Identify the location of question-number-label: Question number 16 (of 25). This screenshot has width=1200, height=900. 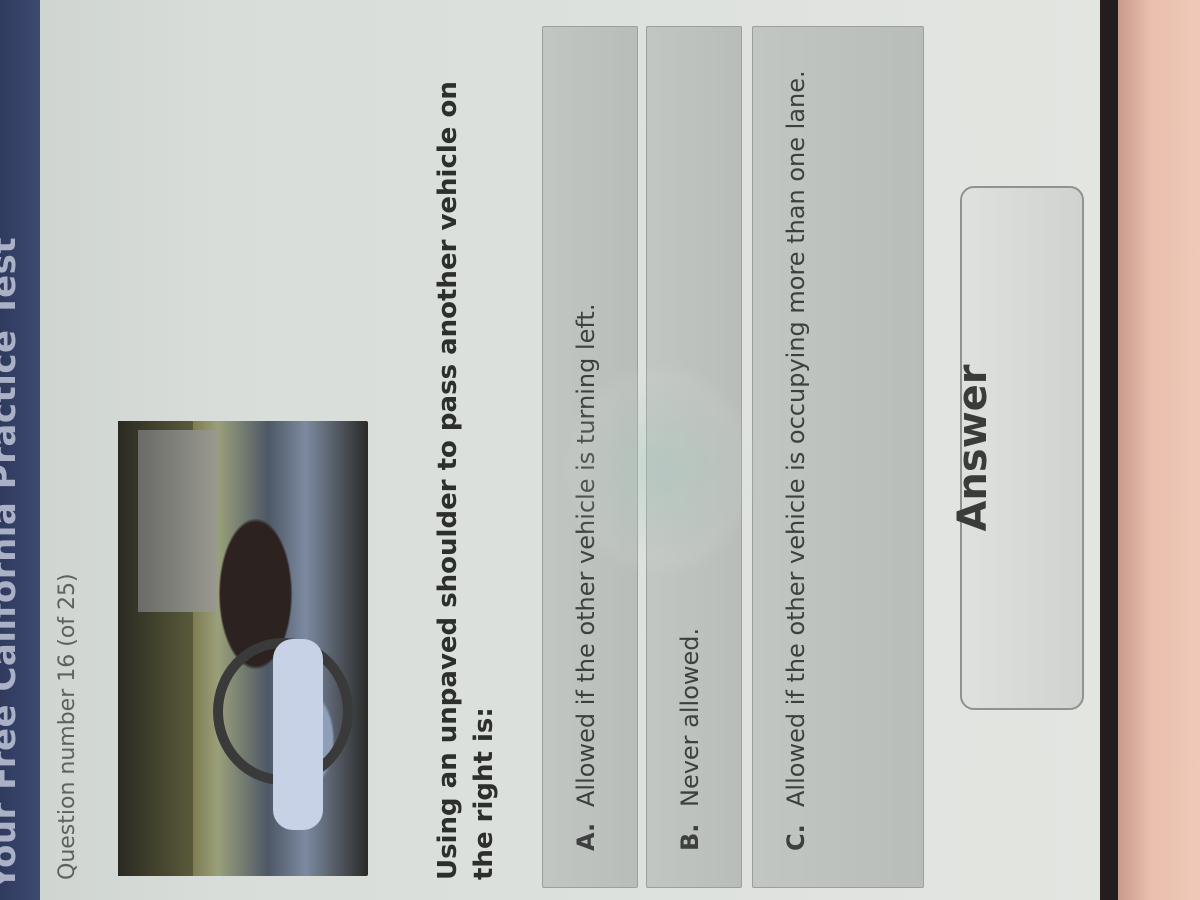
(67, 726).